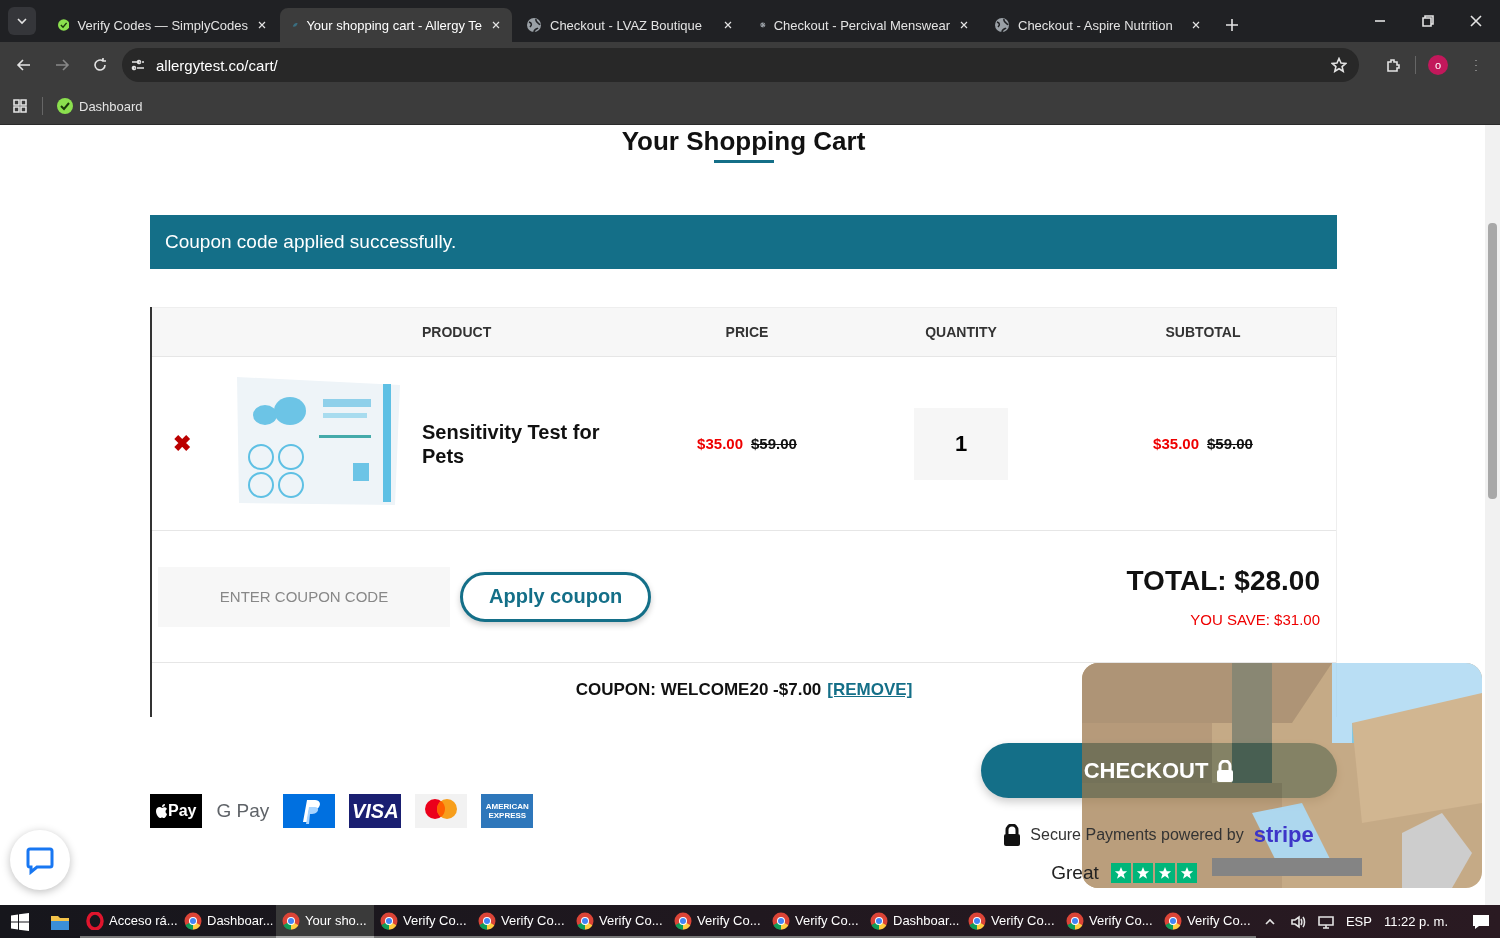 This screenshot has width=1500, height=938. Describe the element at coordinates (961, 443) in the screenshot. I see `quantity-field: 1` at that location.